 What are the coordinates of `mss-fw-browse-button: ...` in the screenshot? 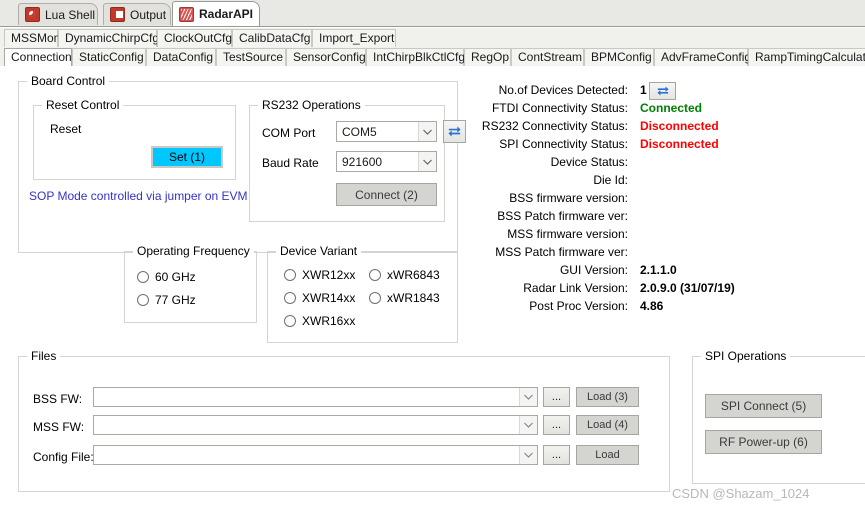 It's located at (556, 425).